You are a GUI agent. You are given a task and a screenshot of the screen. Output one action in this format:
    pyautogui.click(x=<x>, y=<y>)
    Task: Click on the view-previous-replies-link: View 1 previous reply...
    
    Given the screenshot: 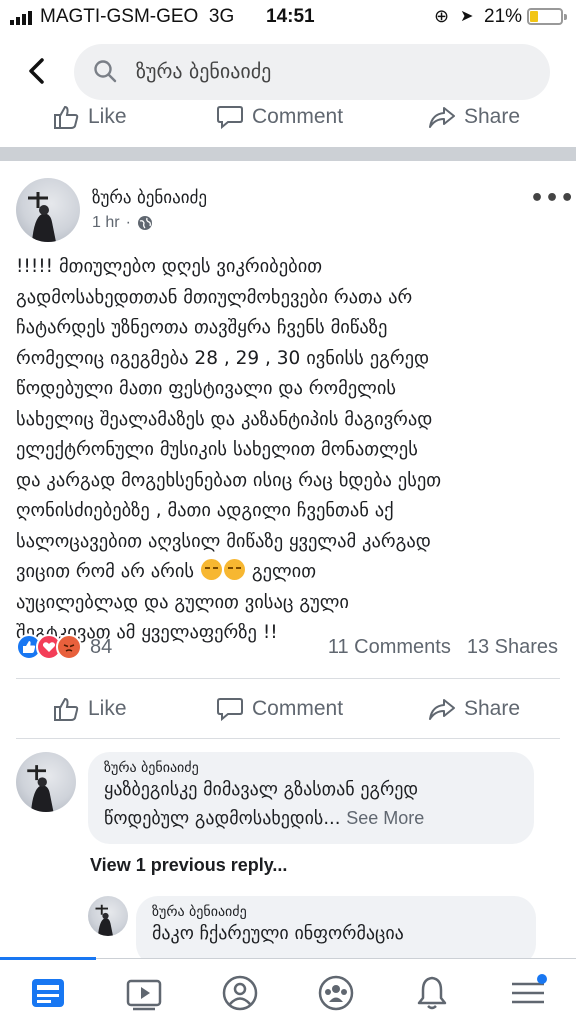 What is the action you would take?
    pyautogui.click(x=188, y=865)
    